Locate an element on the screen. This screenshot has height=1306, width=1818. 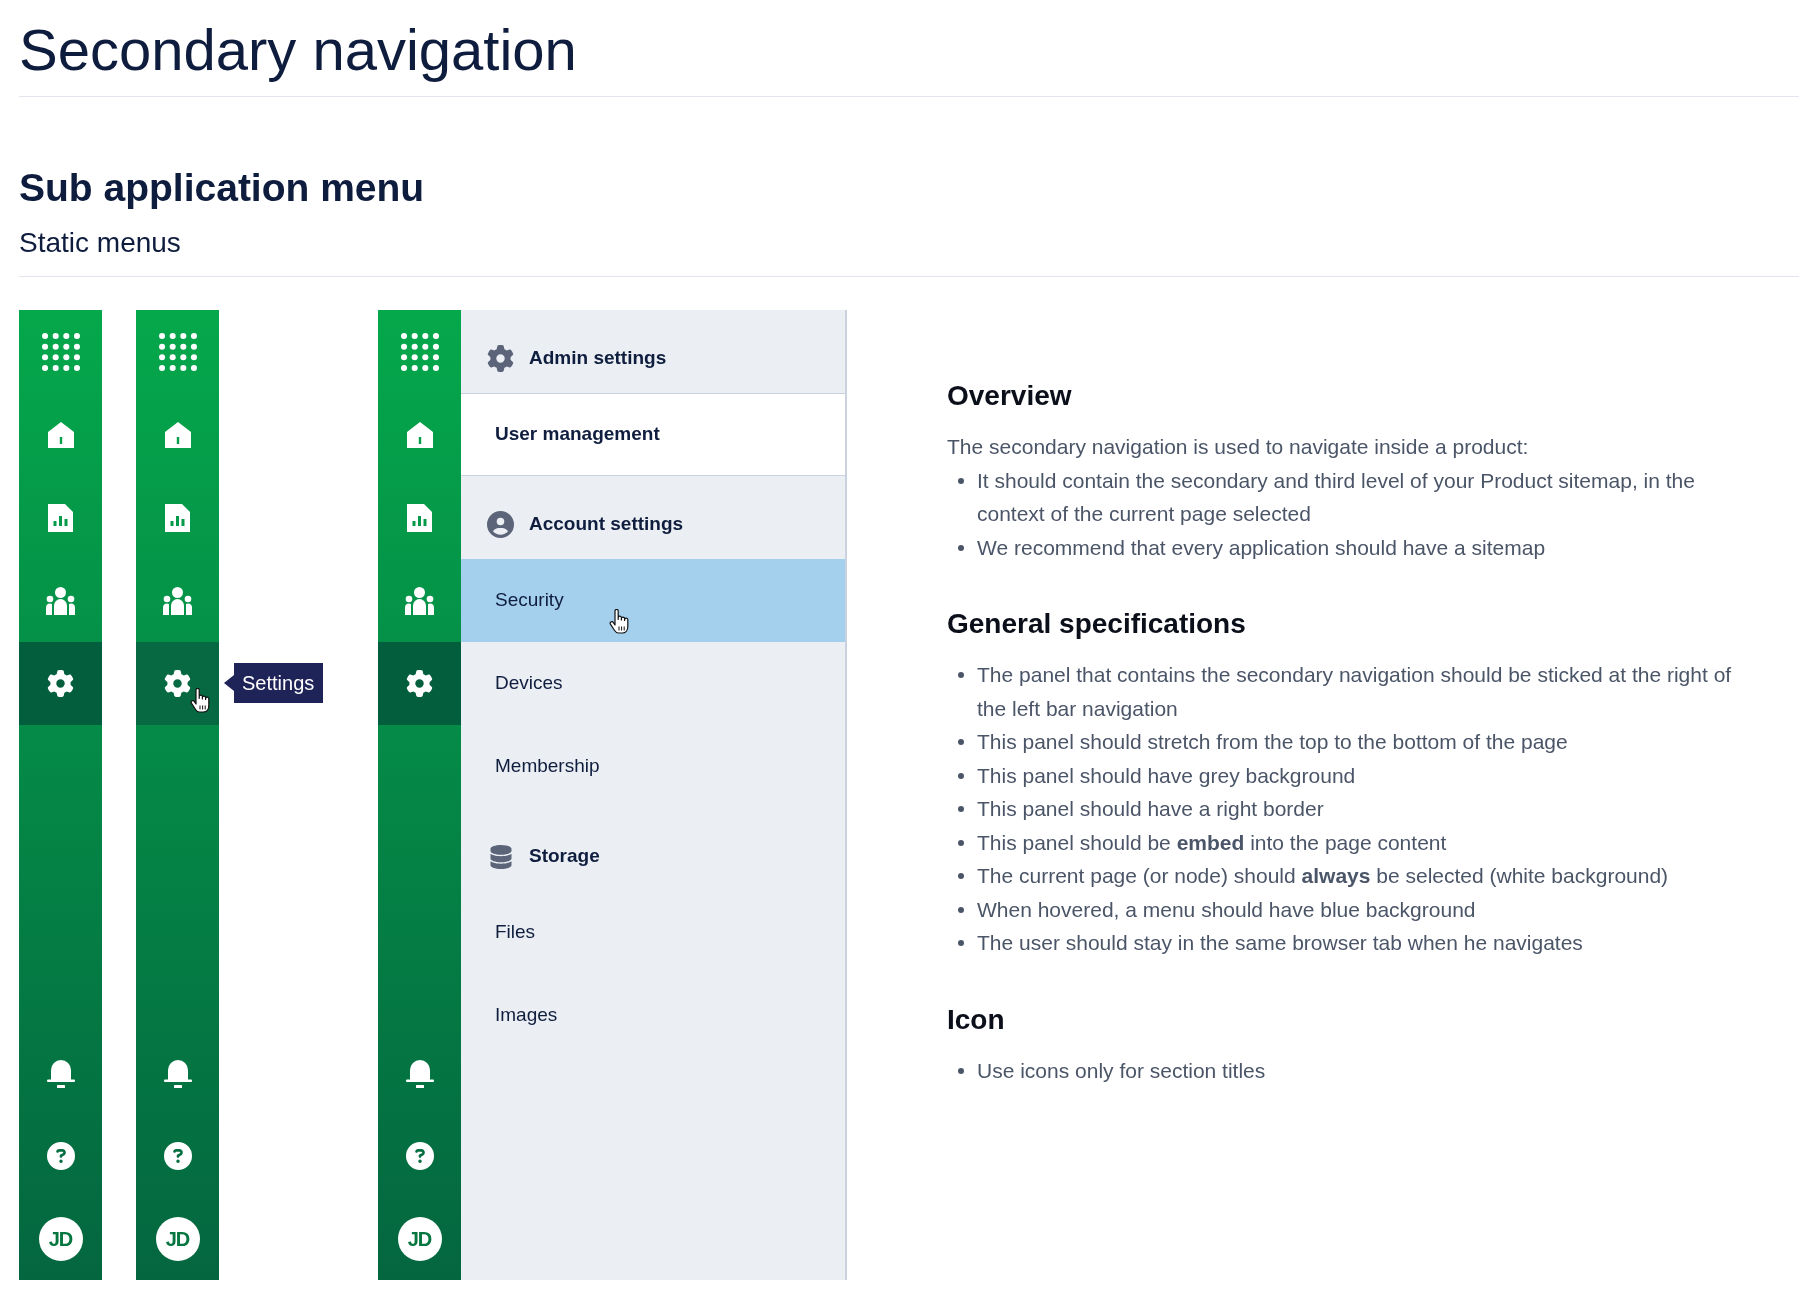
tooltip: Settings is located at coordinates (274, 683).